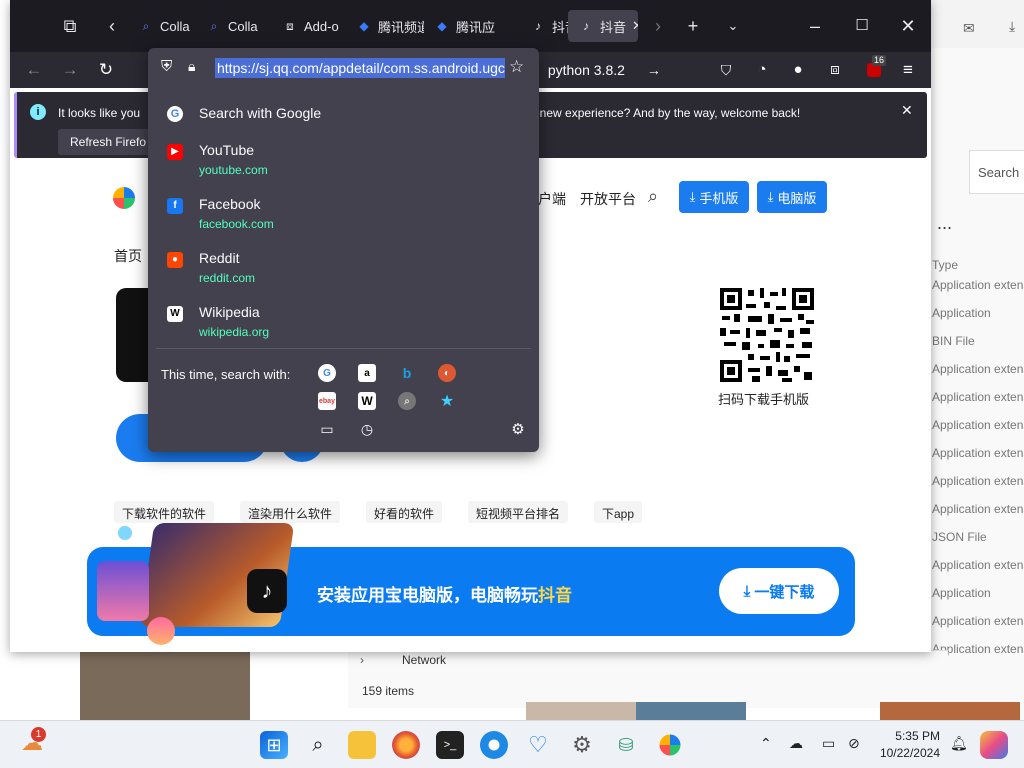  I want to click on tab-5: ◆ 腾讯应, so click(463, 26).